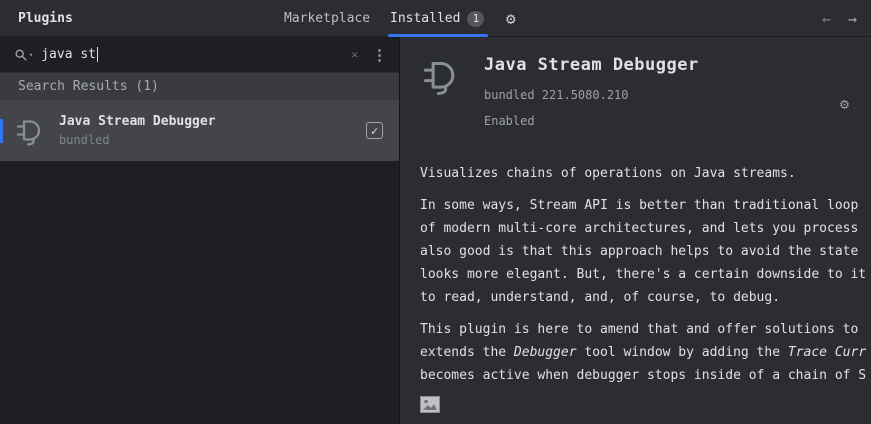  Describe the element at coordinates (839, 18) in the screenshot. I see `navigation-arrows: ← →` at that location.